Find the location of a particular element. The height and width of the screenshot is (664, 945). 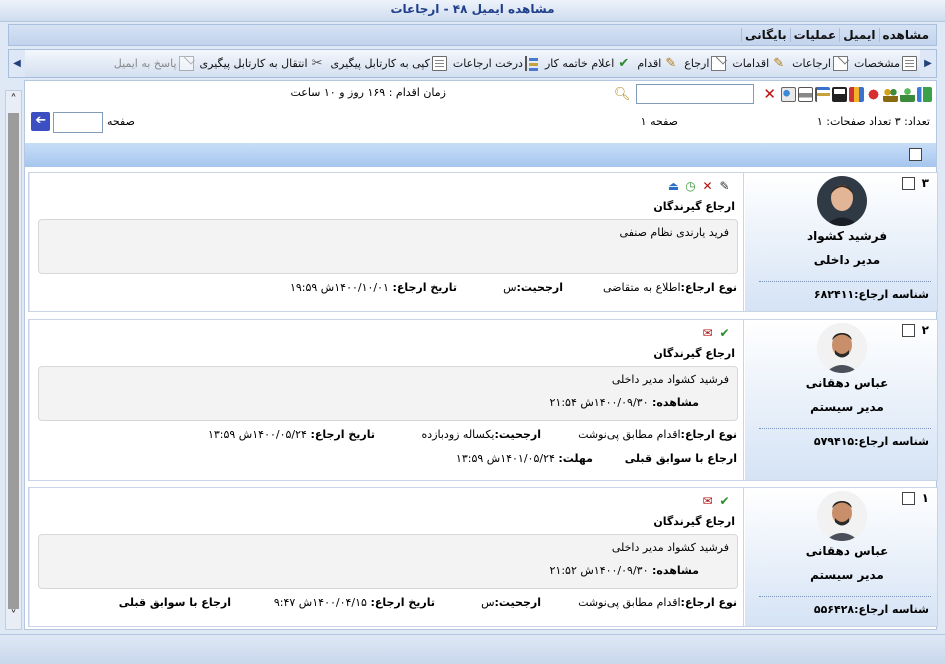

report-icon is located at coordinates (856, 94).